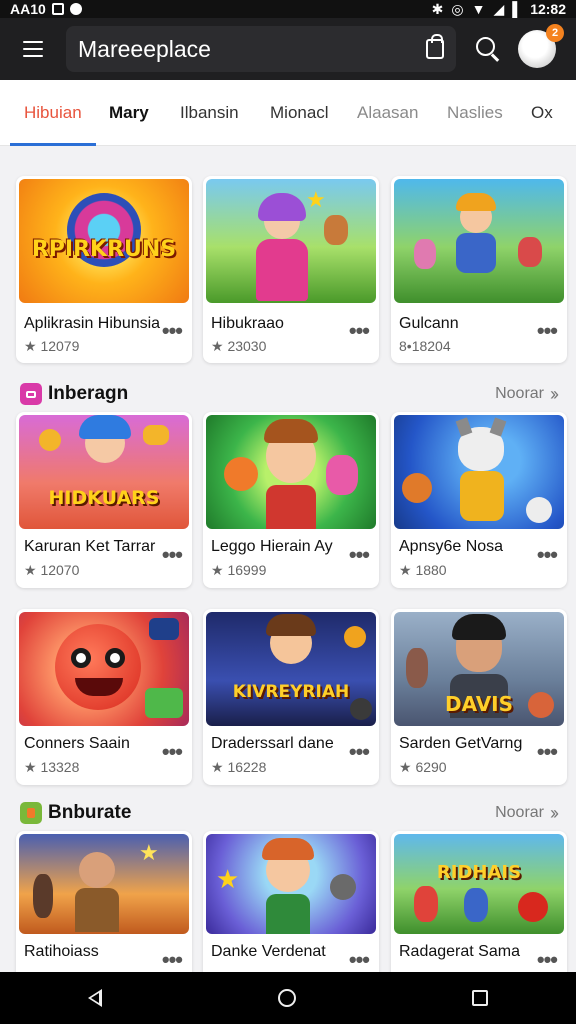 The image size is (576, 1024). I want to click on app-art-apnsy6e, so click(479, 472).